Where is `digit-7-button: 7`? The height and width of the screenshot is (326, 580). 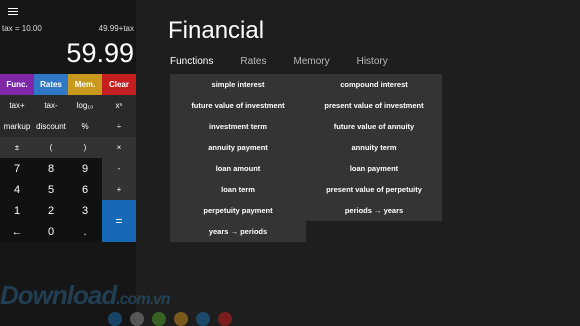
digit-7-button: 7 is located at coordinates (17, 168).